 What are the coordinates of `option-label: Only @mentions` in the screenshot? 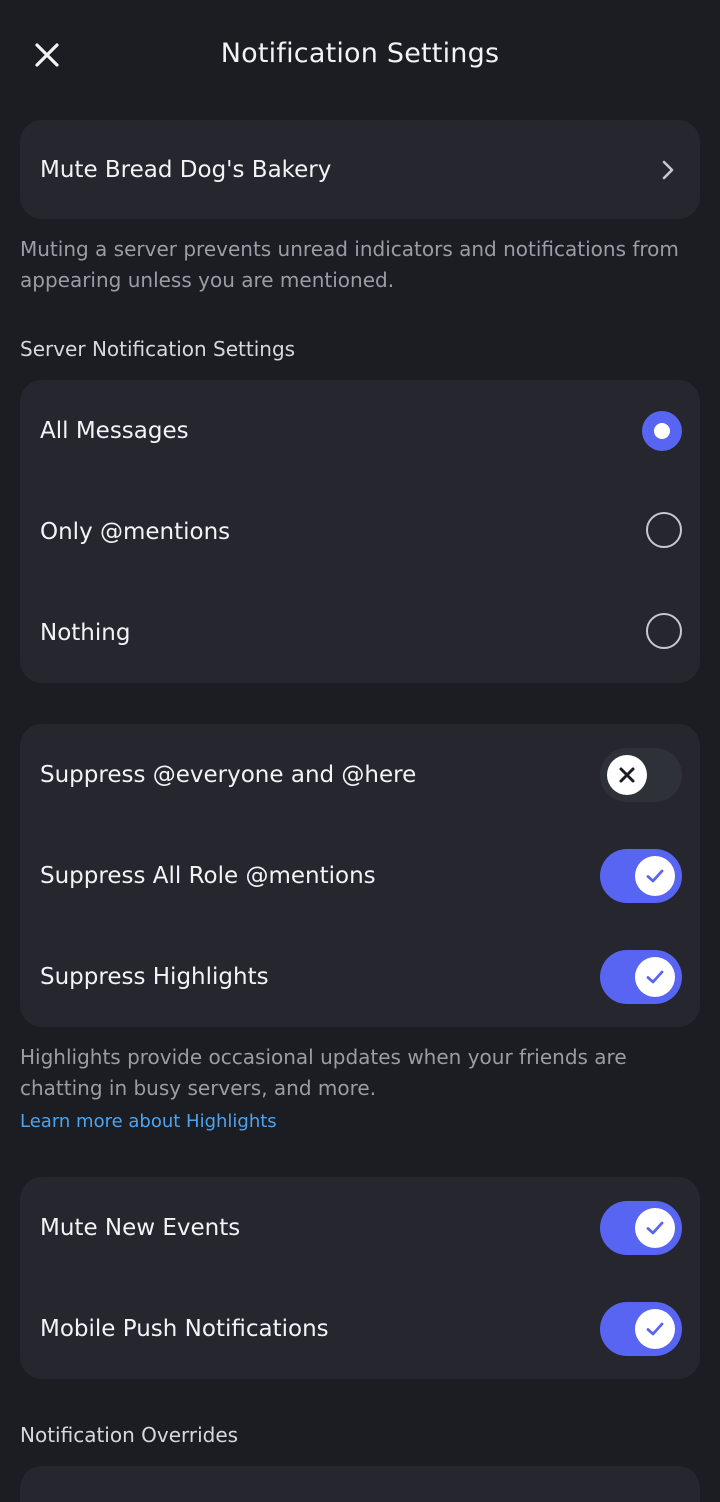 It's located at (135, 531).